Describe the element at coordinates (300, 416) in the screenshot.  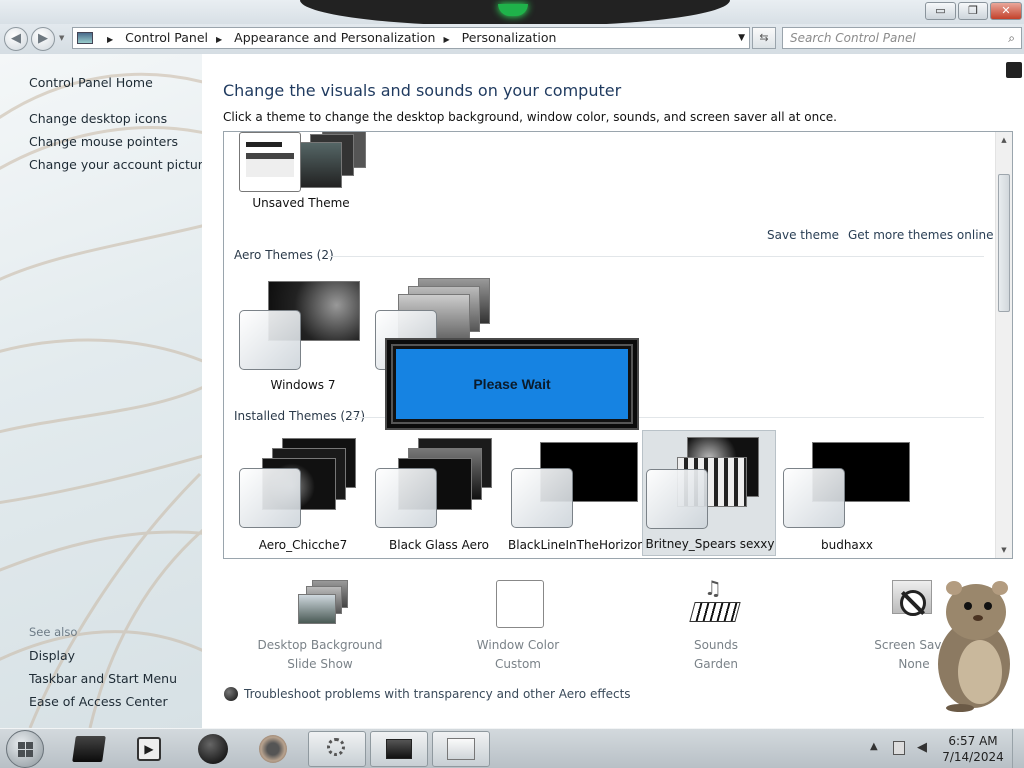
I see `installed-themes-heading: Installed Themes (27)` at that location.